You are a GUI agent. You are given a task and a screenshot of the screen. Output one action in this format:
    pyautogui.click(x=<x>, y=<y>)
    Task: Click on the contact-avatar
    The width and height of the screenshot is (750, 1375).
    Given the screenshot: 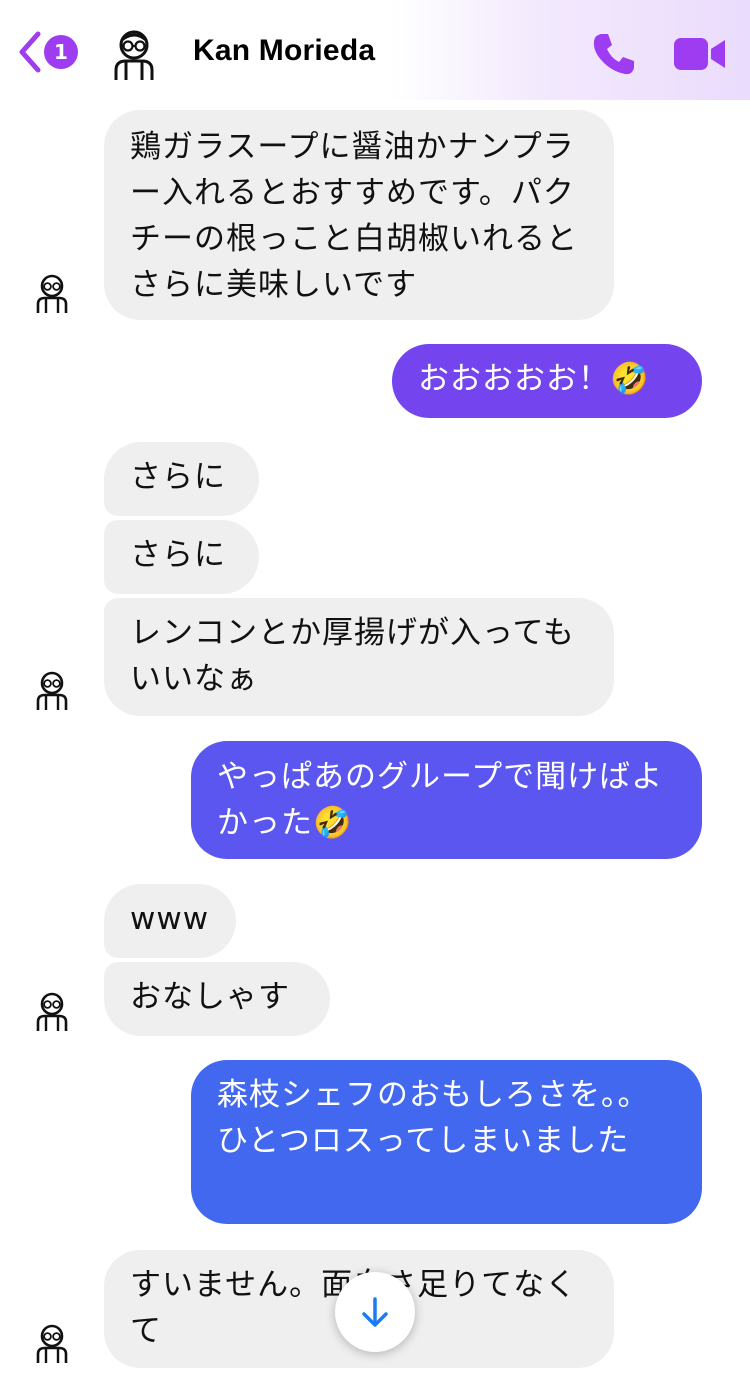 What is the action you would take?
    pyautogui.click(x=134, y=56)
    